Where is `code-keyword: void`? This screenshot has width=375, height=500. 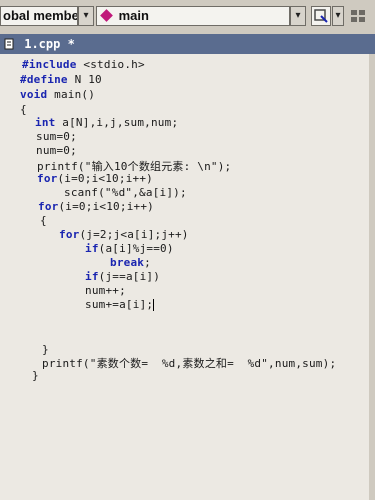
code-keyword: void is located at coordinates (34, 94).